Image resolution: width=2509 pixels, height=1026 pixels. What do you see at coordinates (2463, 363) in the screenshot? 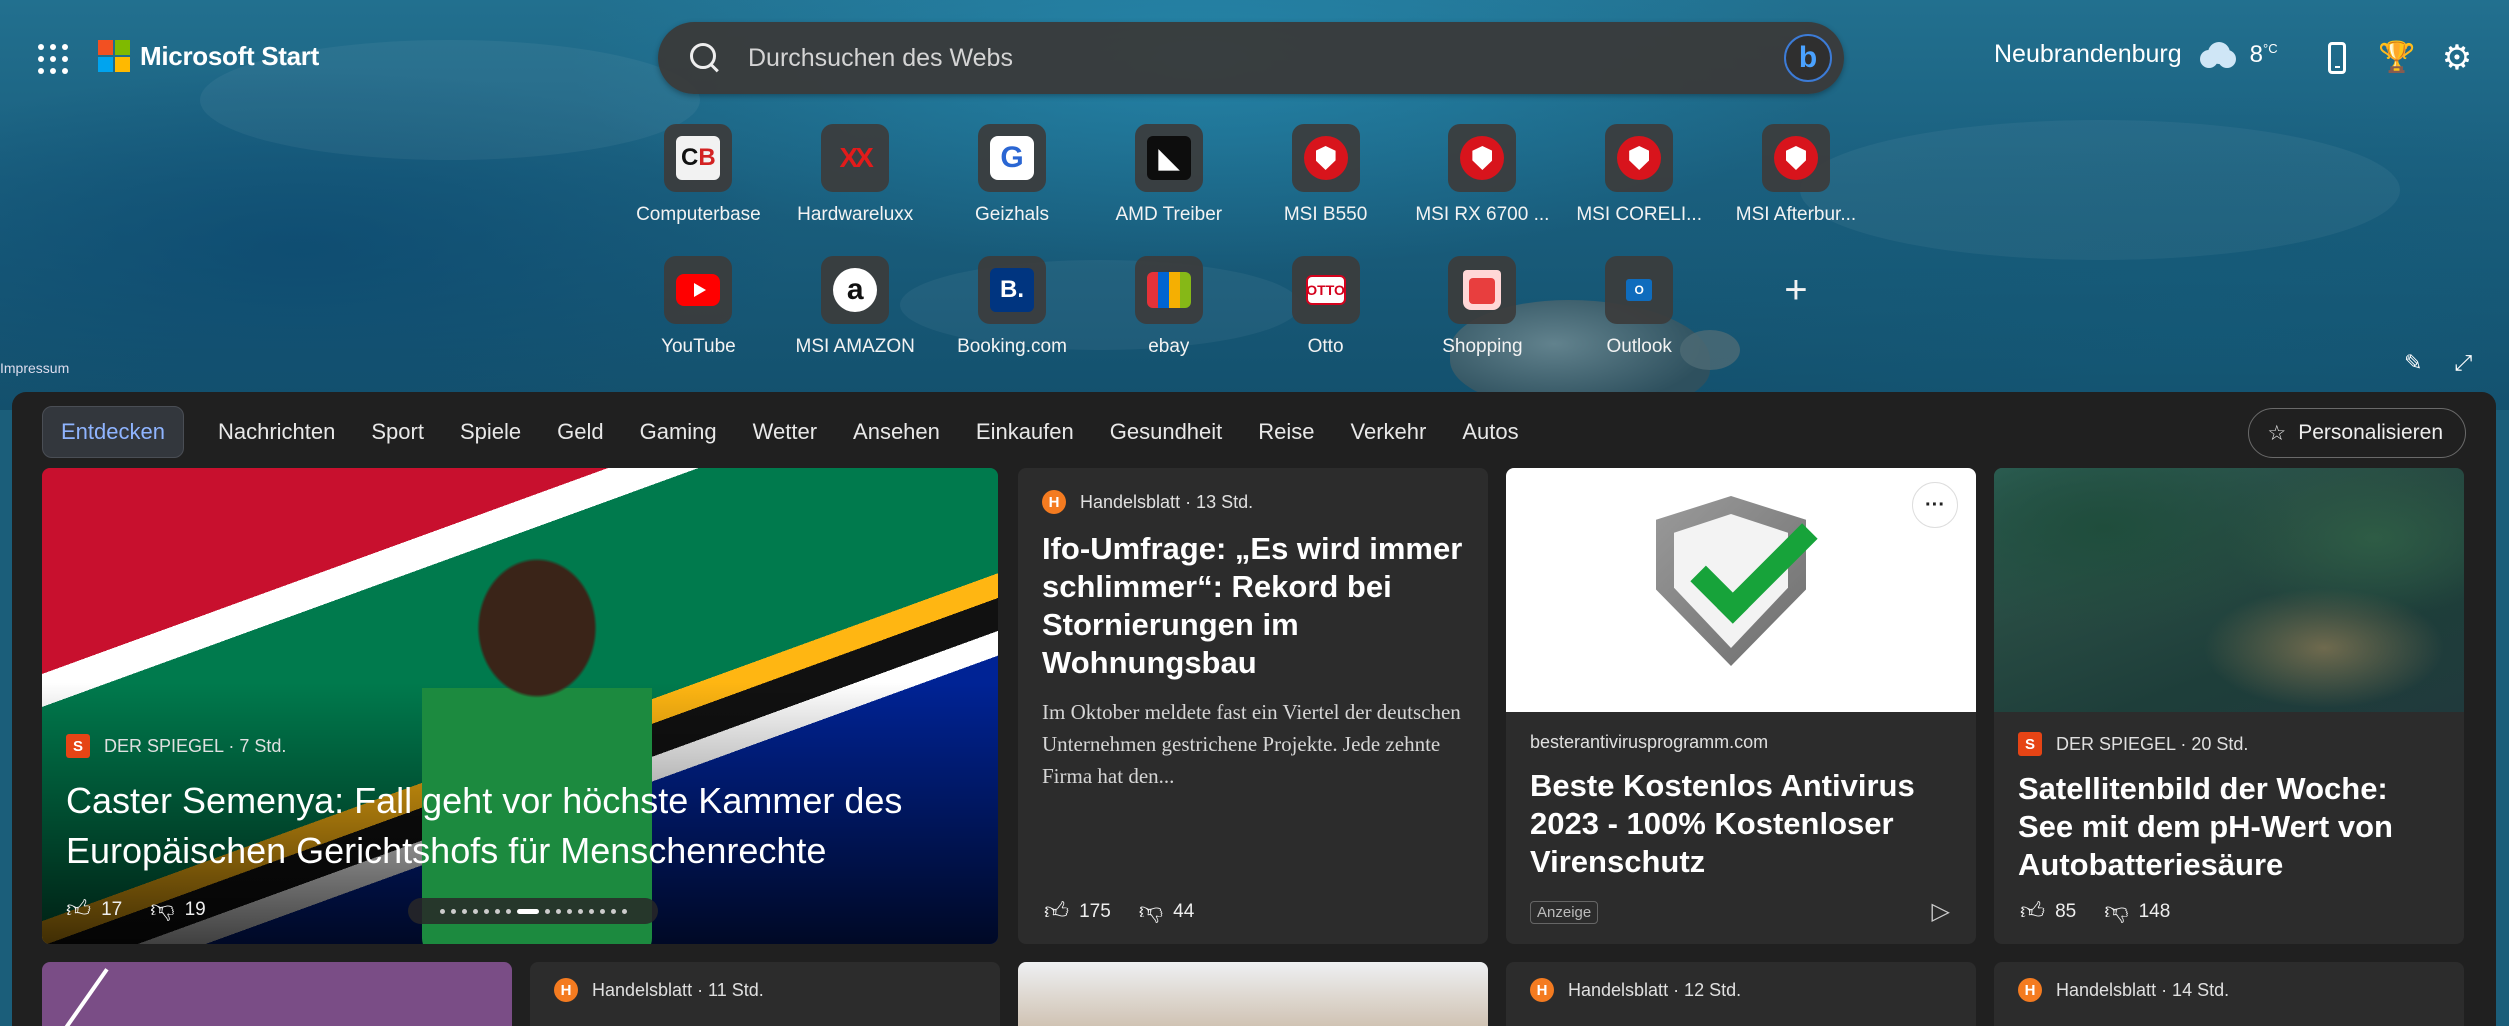
I see `expand-icon: ⤢` at bounding box center [2463, 363].